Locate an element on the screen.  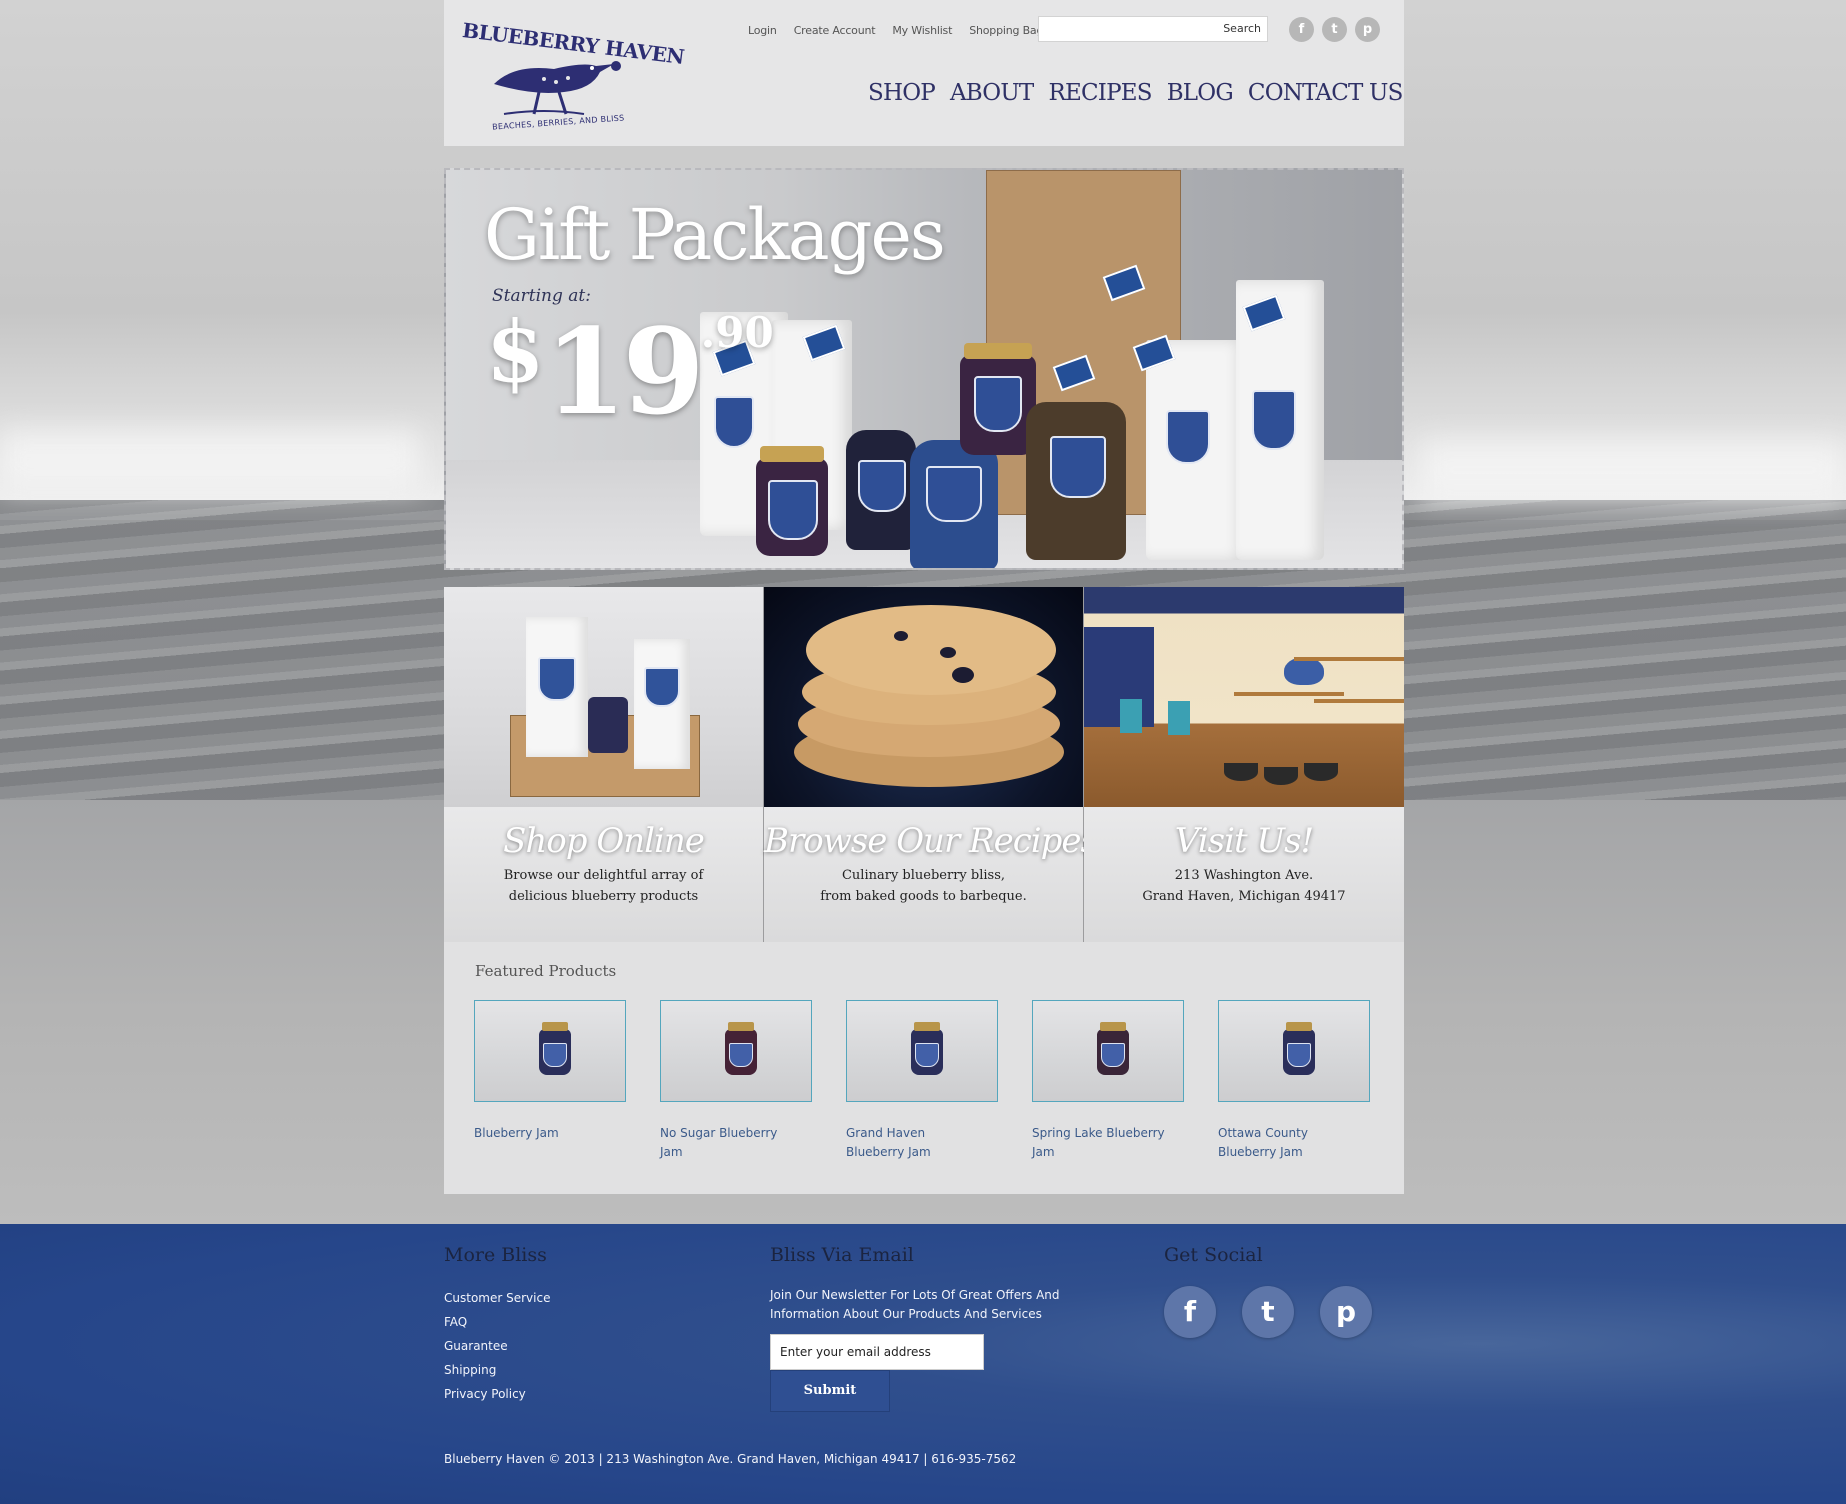
background-glare-left is located at coordinates (210, 460).